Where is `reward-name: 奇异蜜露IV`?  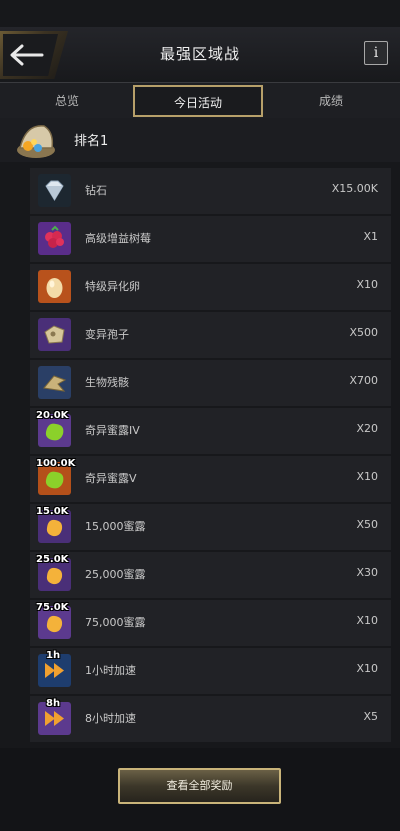 reward-name: 奇异蜜露IV is located at coordinates (112, 430).